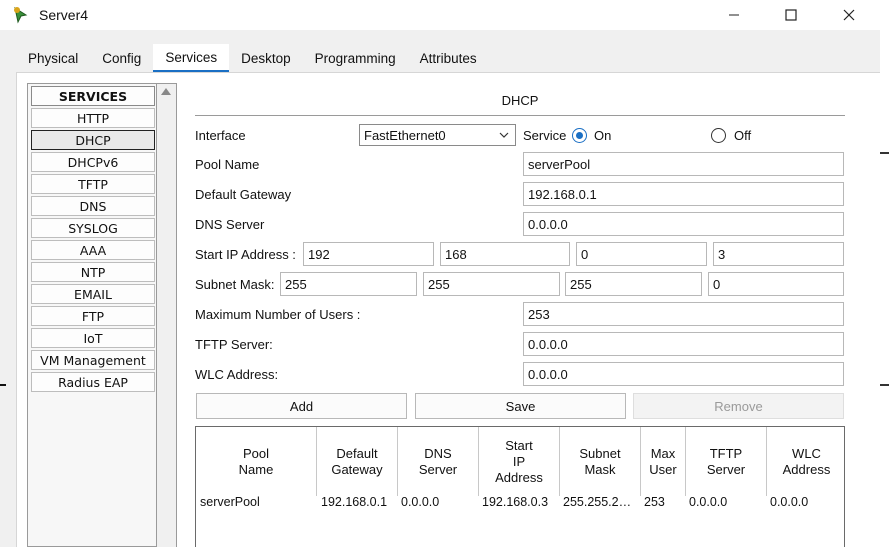 This screenshot has width=889, height=547. What do you see at coordinates (93, 360) in the screenshot?
I see `service-item-vm-management: VM Management` at bounding box center [93, 360].